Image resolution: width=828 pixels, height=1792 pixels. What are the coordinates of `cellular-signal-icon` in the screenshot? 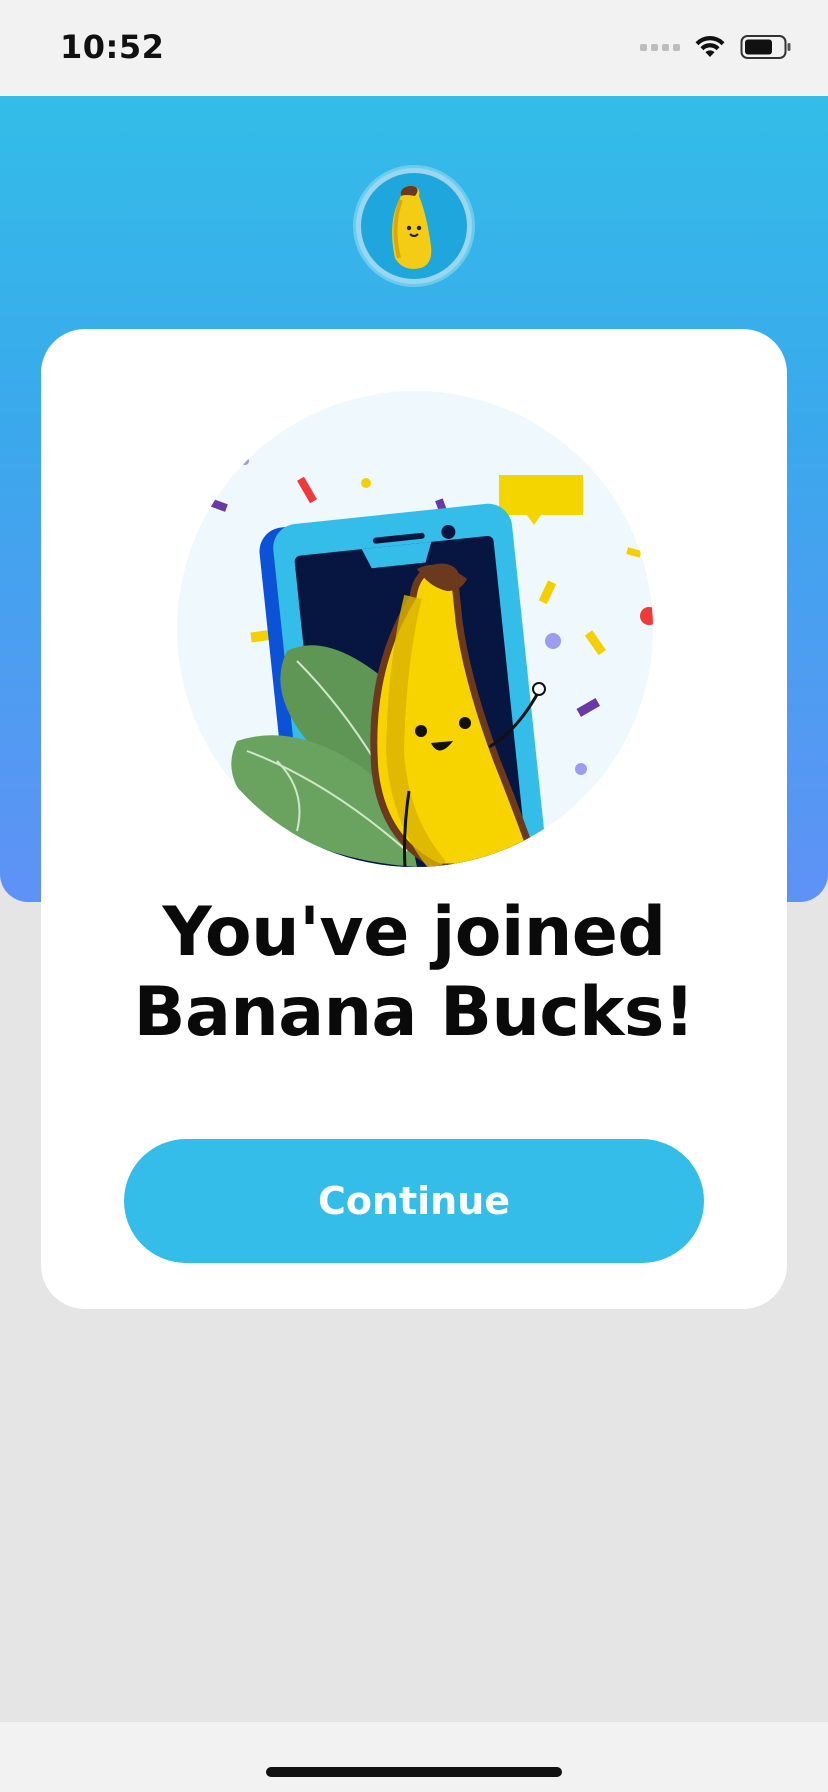 It's located at (660, 47).